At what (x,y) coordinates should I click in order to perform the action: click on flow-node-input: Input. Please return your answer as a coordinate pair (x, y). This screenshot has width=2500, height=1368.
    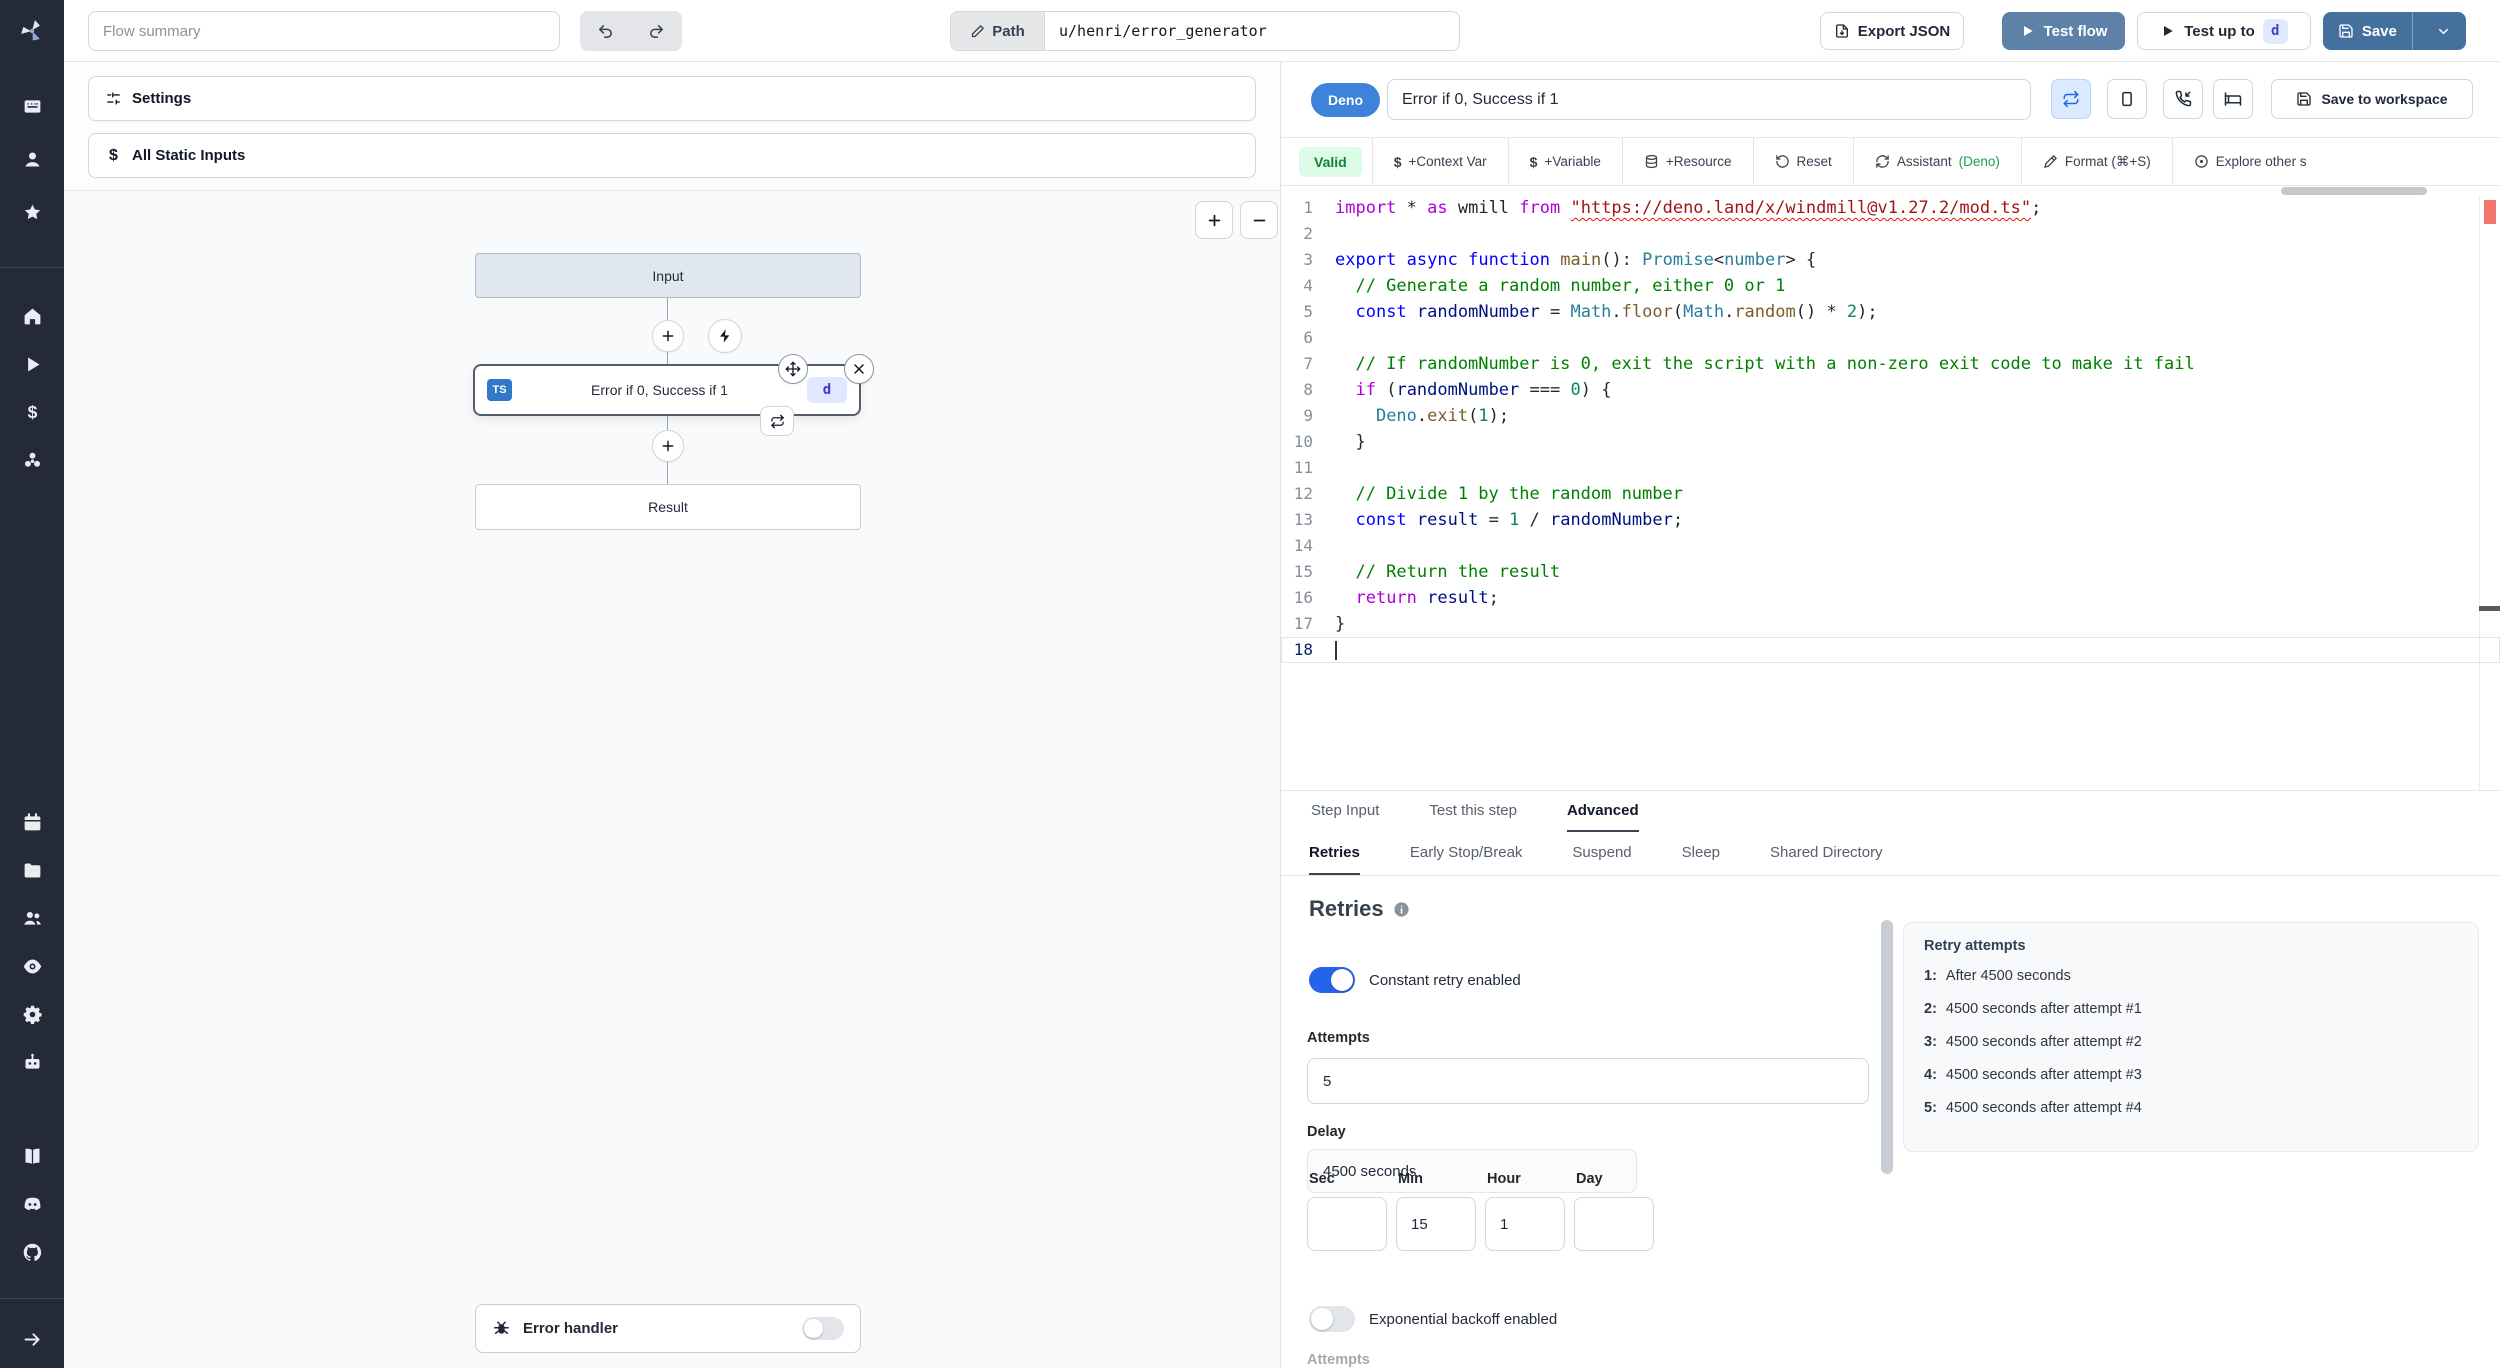
    Looking at the image, I should click on (668, 275).